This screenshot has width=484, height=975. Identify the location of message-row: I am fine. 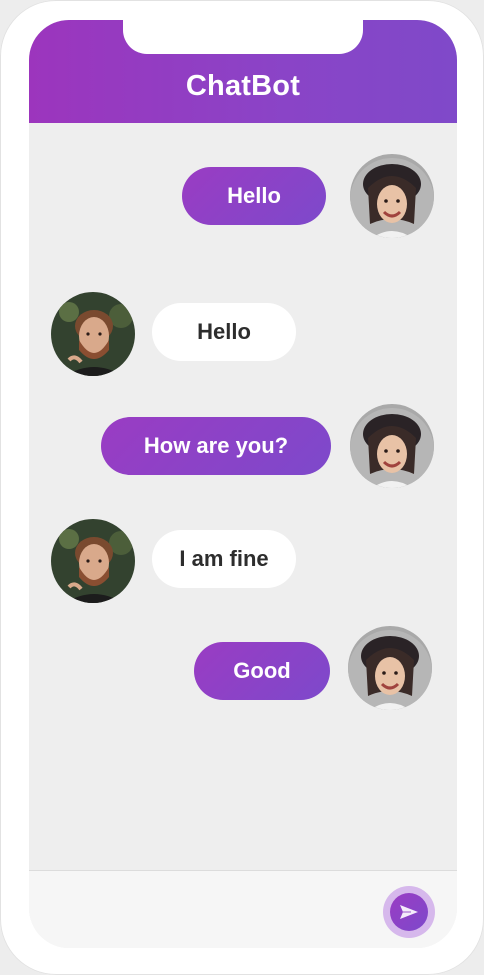
(243, 559).